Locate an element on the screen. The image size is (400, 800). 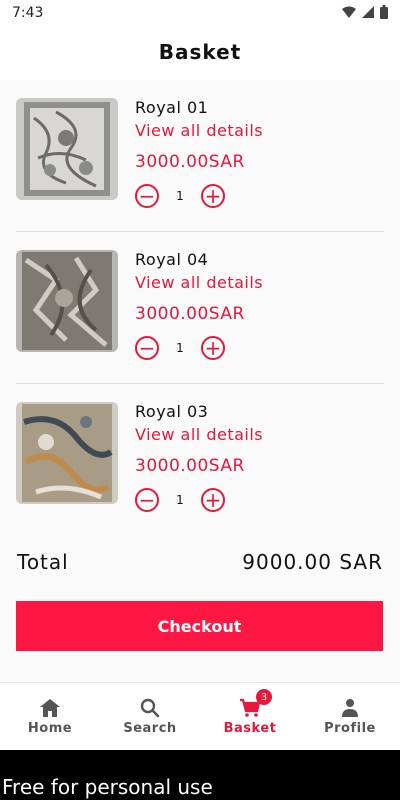
nav-item-search: Search is located at coordinates (150, 717).